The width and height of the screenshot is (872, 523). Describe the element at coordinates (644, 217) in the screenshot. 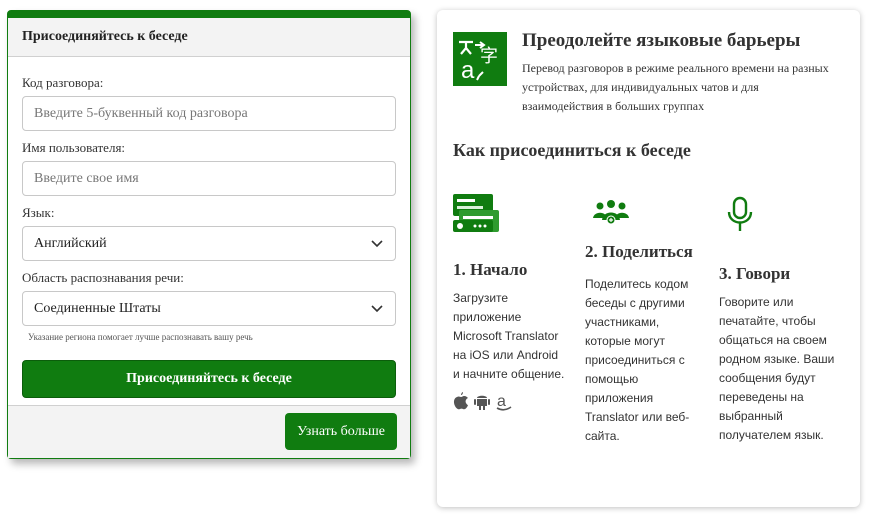

I see `people-add-icon` at that location.